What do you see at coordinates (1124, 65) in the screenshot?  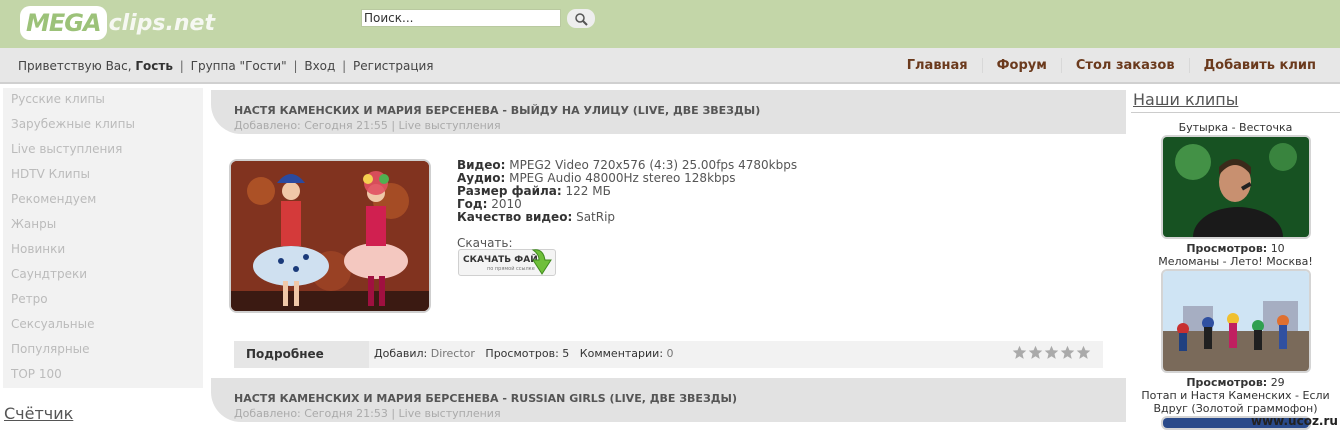 I see `menu-orders: Стол заказов` at bounding box center [1124, 65].